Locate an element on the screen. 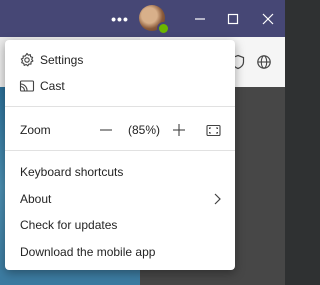 The image size is (320, 285). close-button is located at coordinates (268, 19).